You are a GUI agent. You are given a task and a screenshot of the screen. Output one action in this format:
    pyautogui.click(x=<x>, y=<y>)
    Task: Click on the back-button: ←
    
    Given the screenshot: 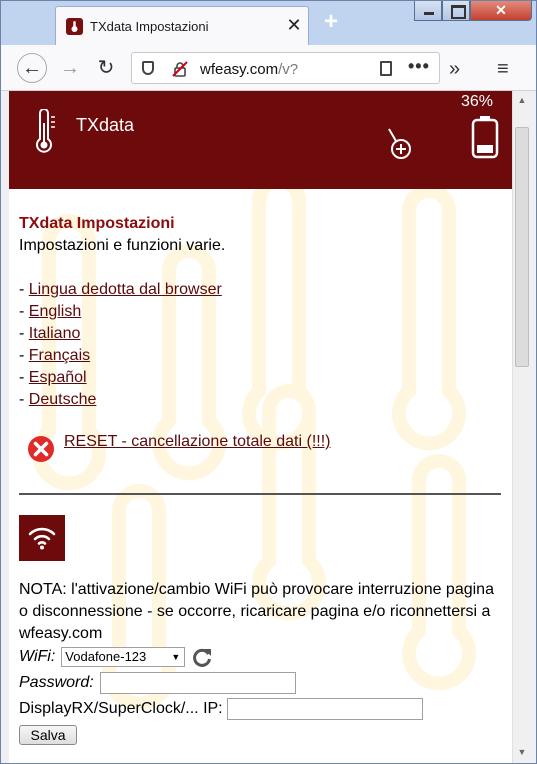 What is the action you would take?
    pyautogui.click(x=32, y=68)
    